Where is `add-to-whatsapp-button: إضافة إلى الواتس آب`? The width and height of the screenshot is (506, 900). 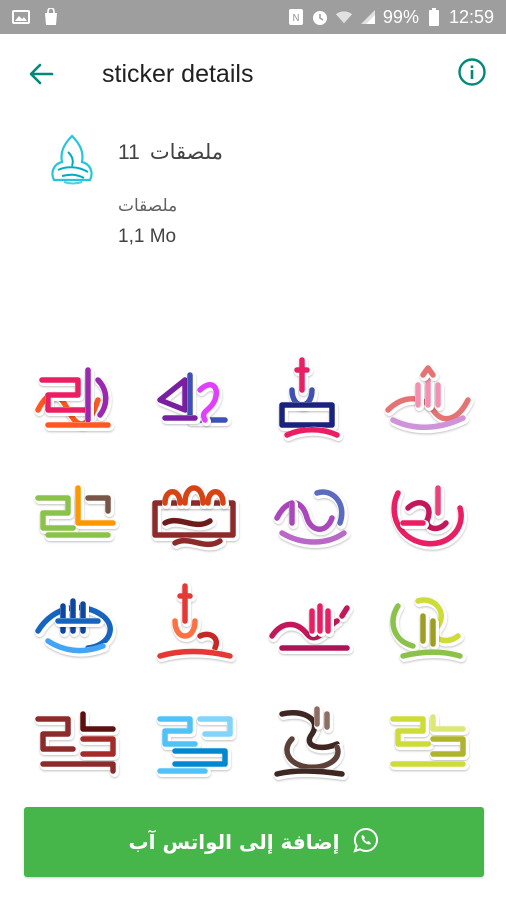 add-to-whatsapp-button: إضافة إلى الواتس آب is located at coordinates (254, 842).